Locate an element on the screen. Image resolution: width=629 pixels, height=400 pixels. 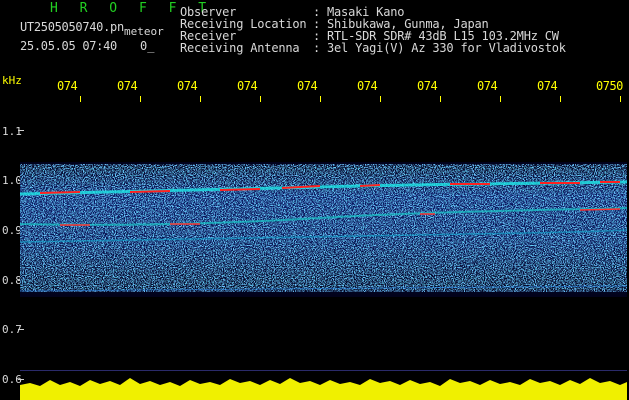
date-time-label: 25.05.05 07:40 is located at coordinates (68, 46).